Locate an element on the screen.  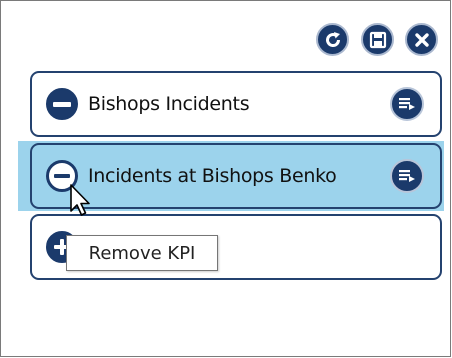
close-icon is located at coordinates (421, 39).